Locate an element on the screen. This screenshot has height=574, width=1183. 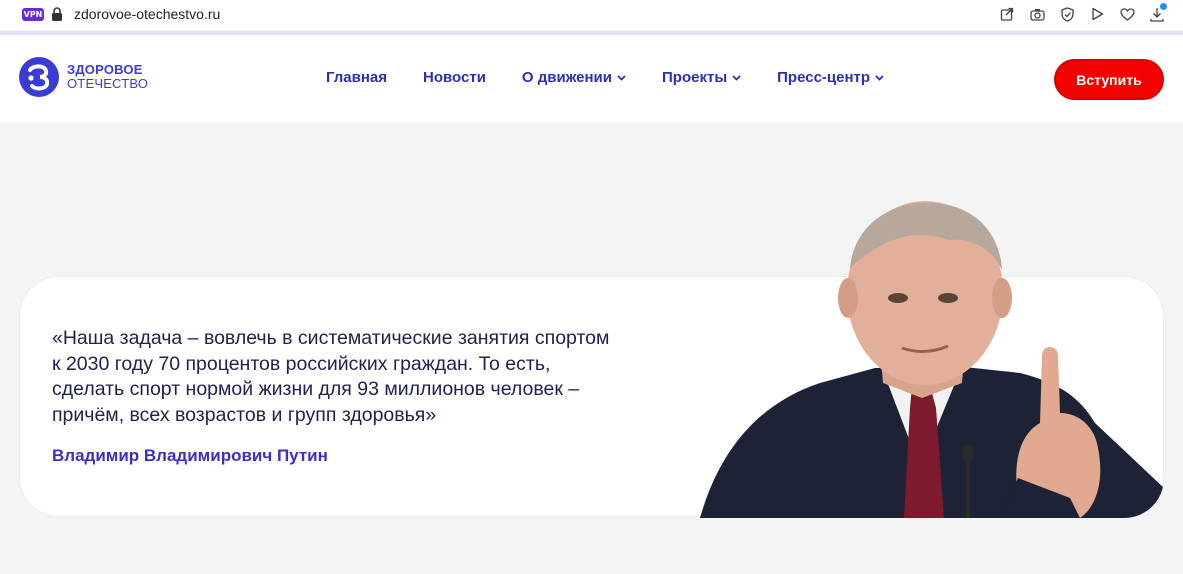
site-logo: ЗДОРОВОЕ ОТЕЧЕСТВО is located at coordinates (83, 77).